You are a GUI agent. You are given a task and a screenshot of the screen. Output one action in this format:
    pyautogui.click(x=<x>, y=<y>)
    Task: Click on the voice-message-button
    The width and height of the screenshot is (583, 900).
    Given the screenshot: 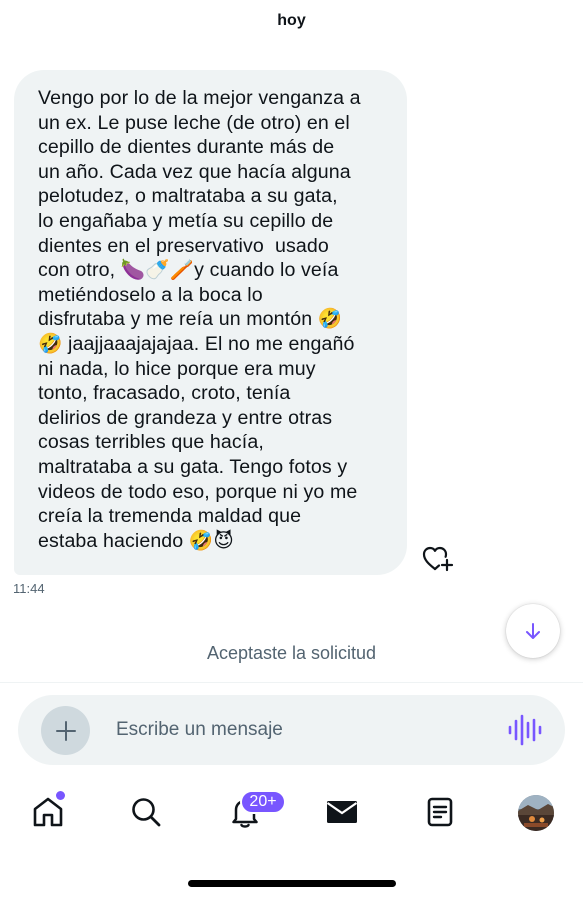 What is the action you would take?
    pyautogui.click(x=524, y=730)
    